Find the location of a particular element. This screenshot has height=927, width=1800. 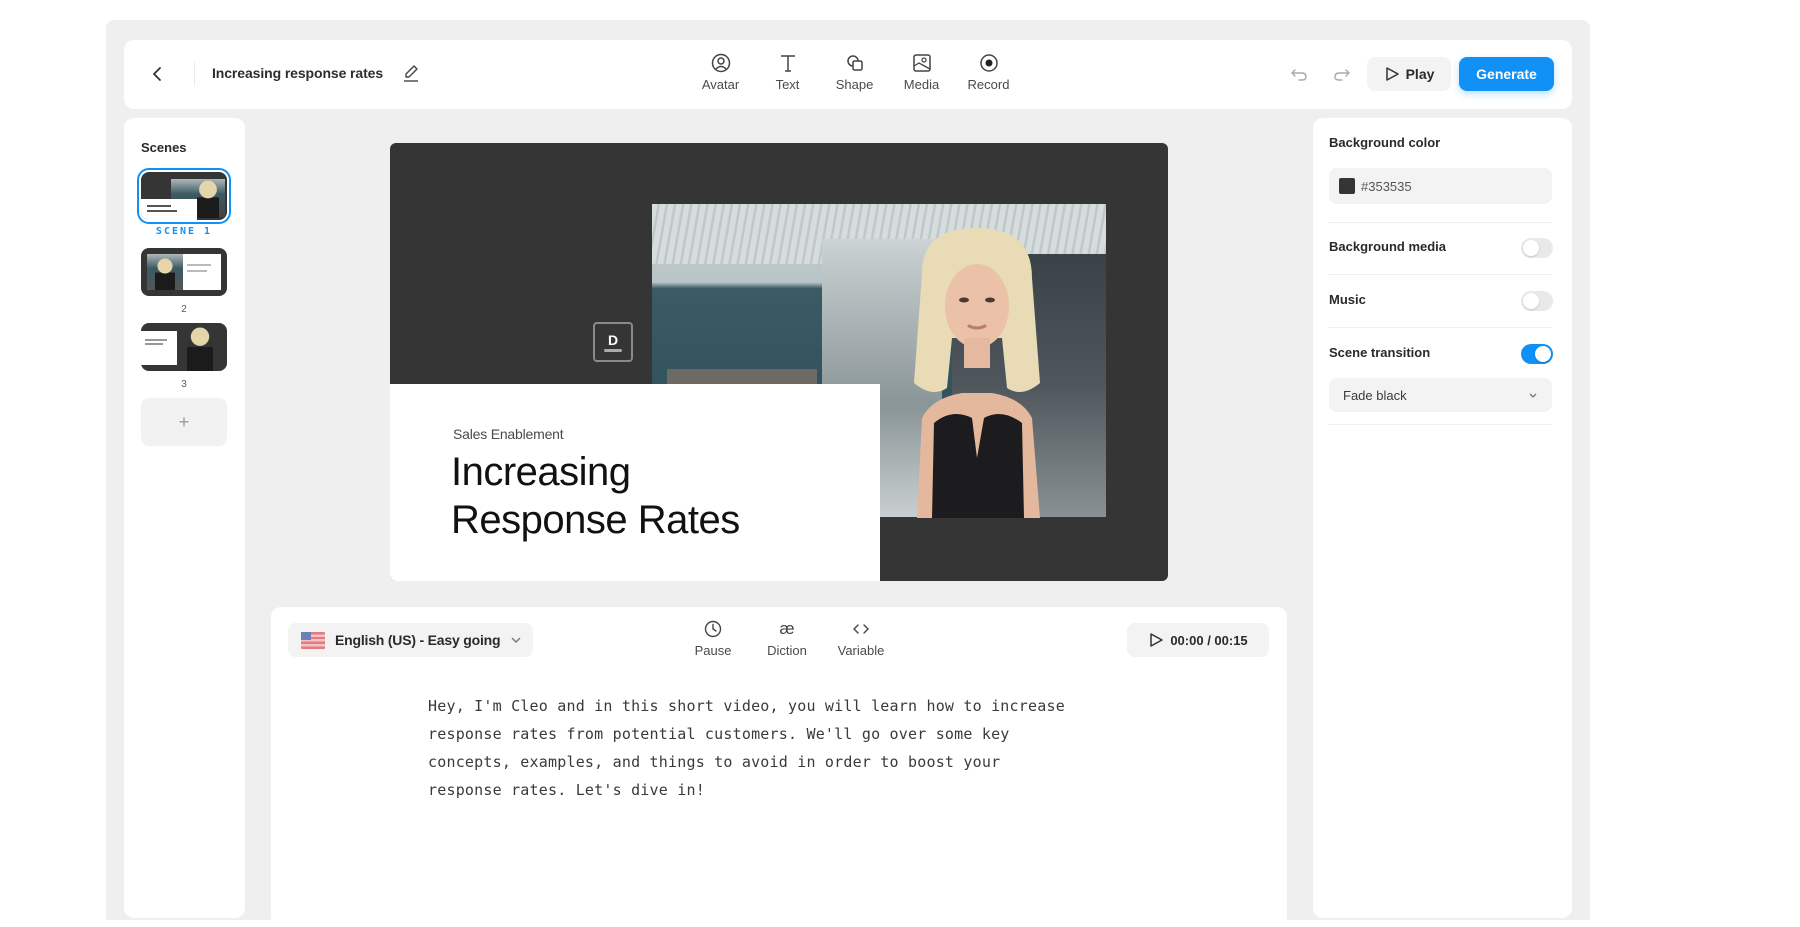

background-media-toggle is located at coordinates (1537, 248).